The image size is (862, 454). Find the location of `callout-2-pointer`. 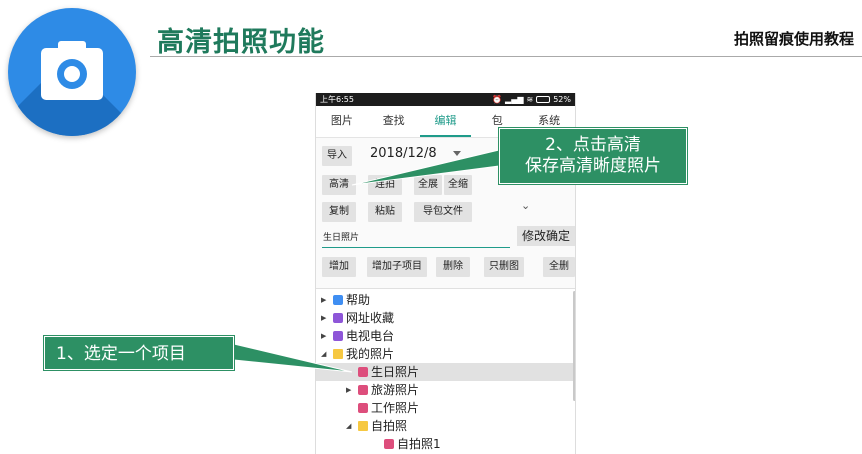

callout-2-pointer is located at coordinates (425, 167).